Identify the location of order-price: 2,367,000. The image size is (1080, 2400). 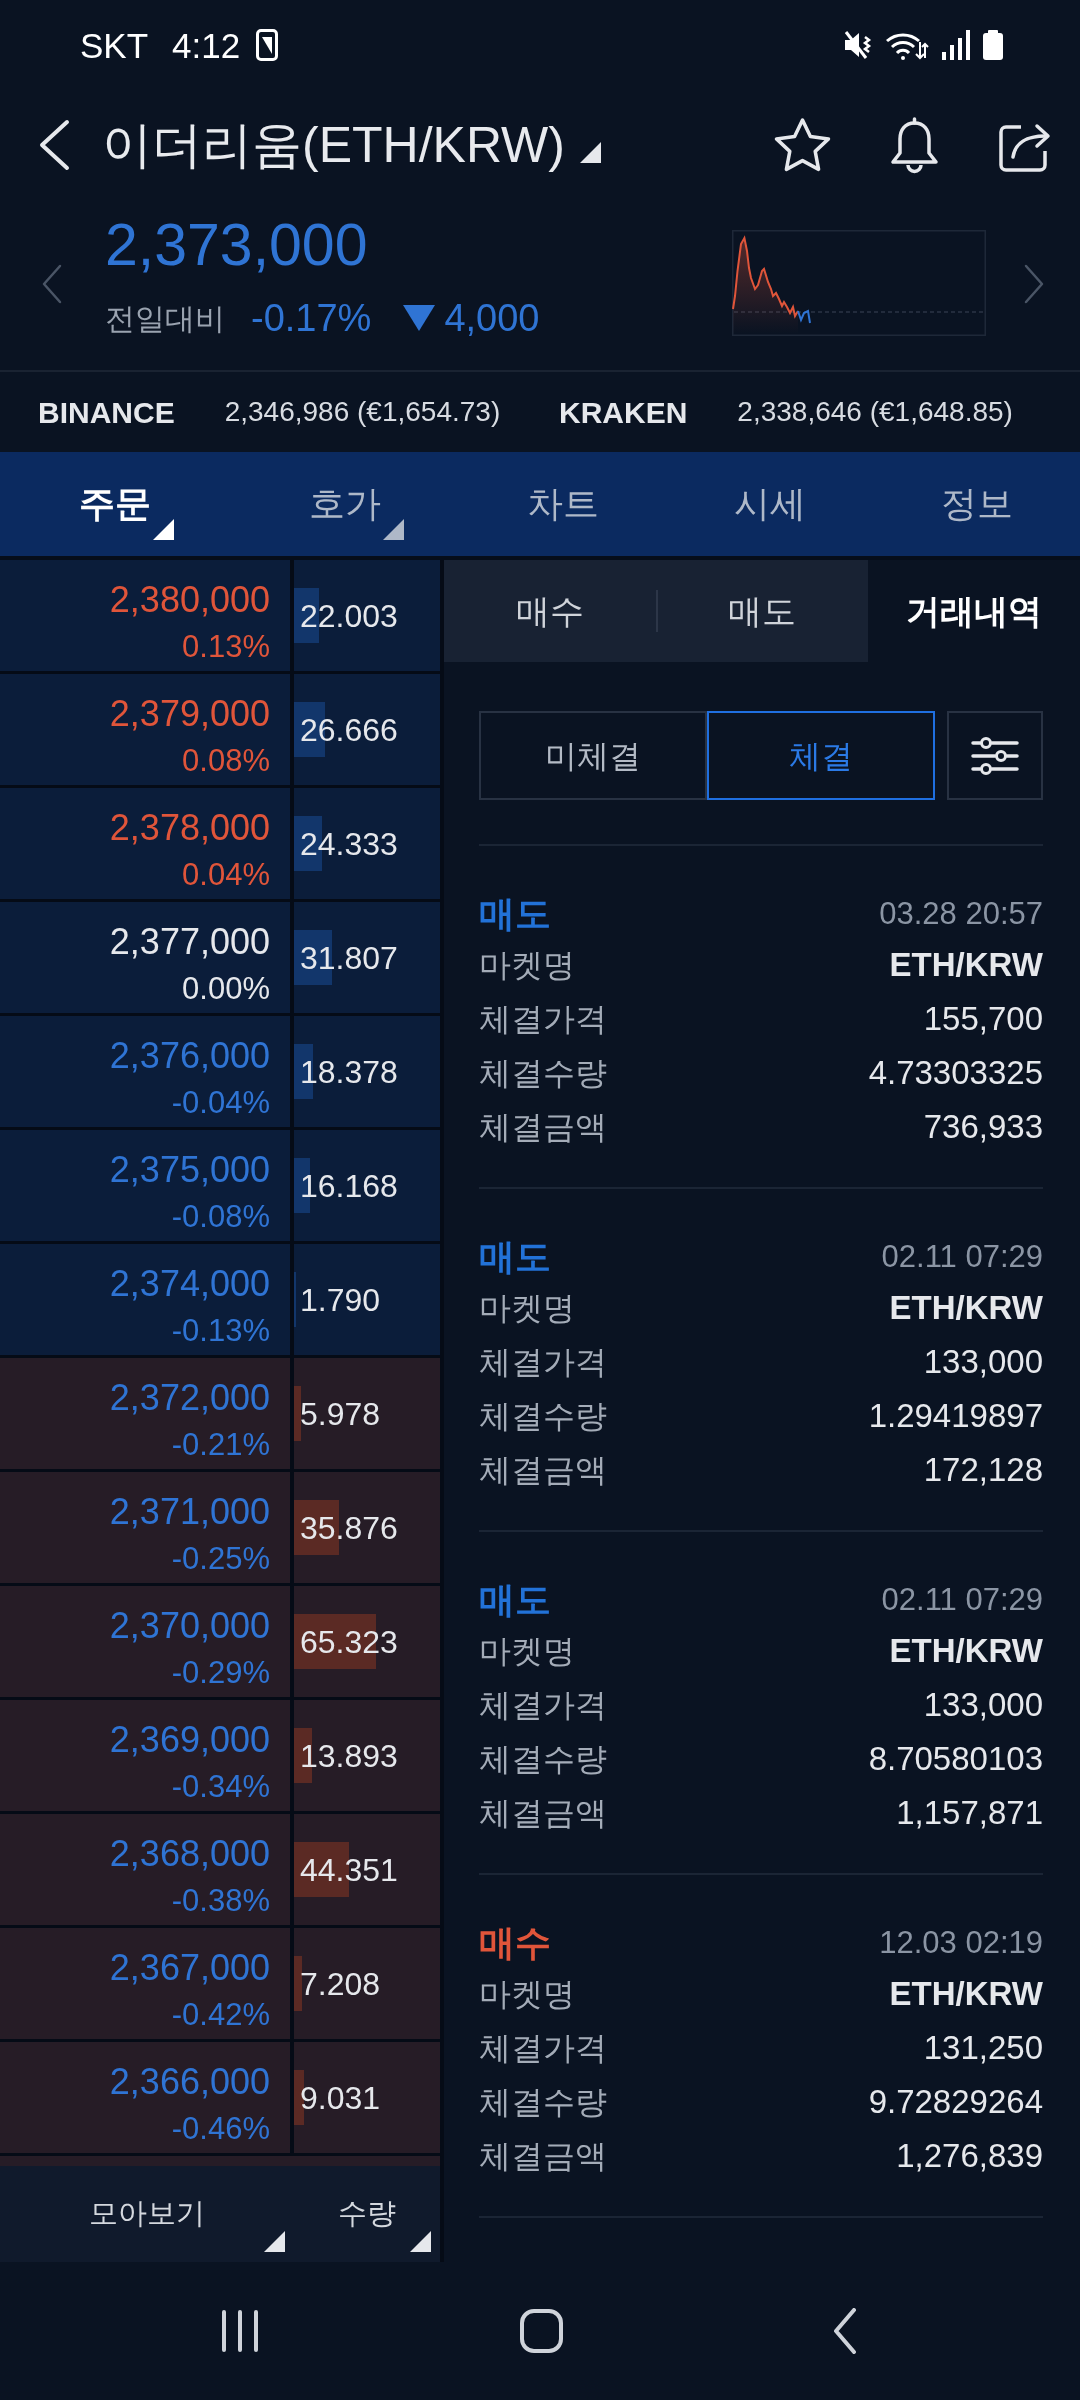
(189, 1968).